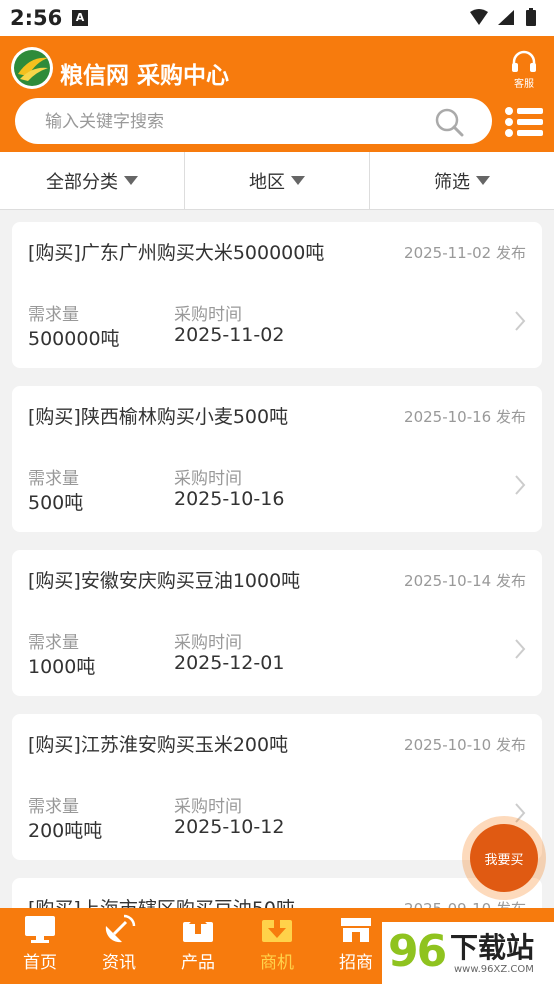 Image resolution: width=554 pixels, height=984 pixels. I want to click on listing-date: 2025-10-14 发布, so click(465, 581).